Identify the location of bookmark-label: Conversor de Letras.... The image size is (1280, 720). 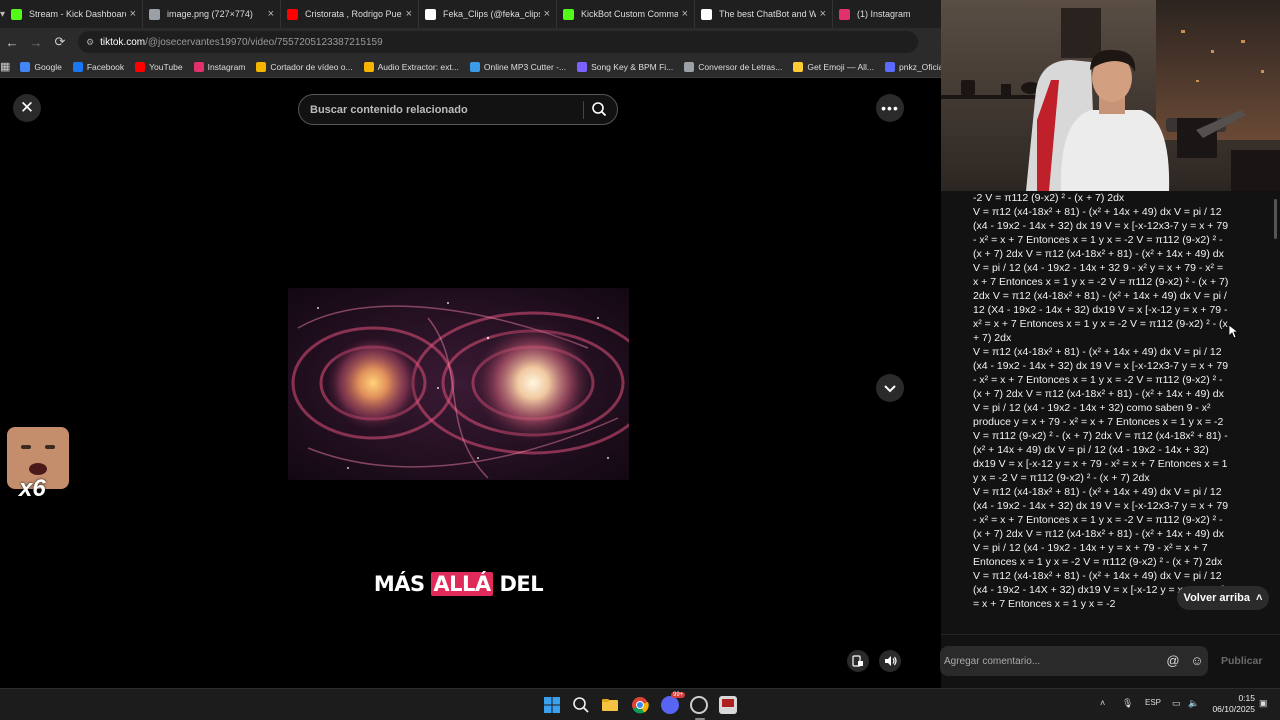
(740, 66).